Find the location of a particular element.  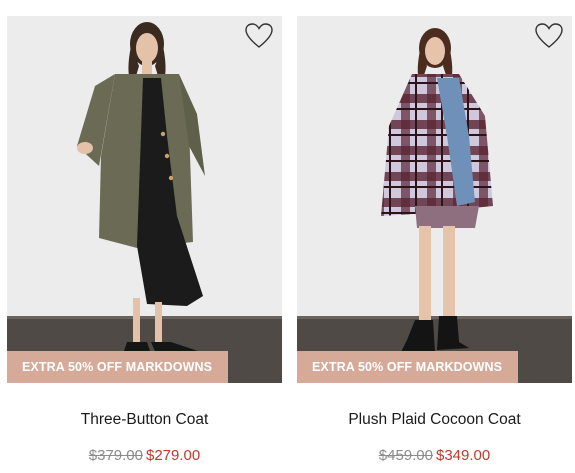

original-price: $379.00 is located at coordinates (115, 455).